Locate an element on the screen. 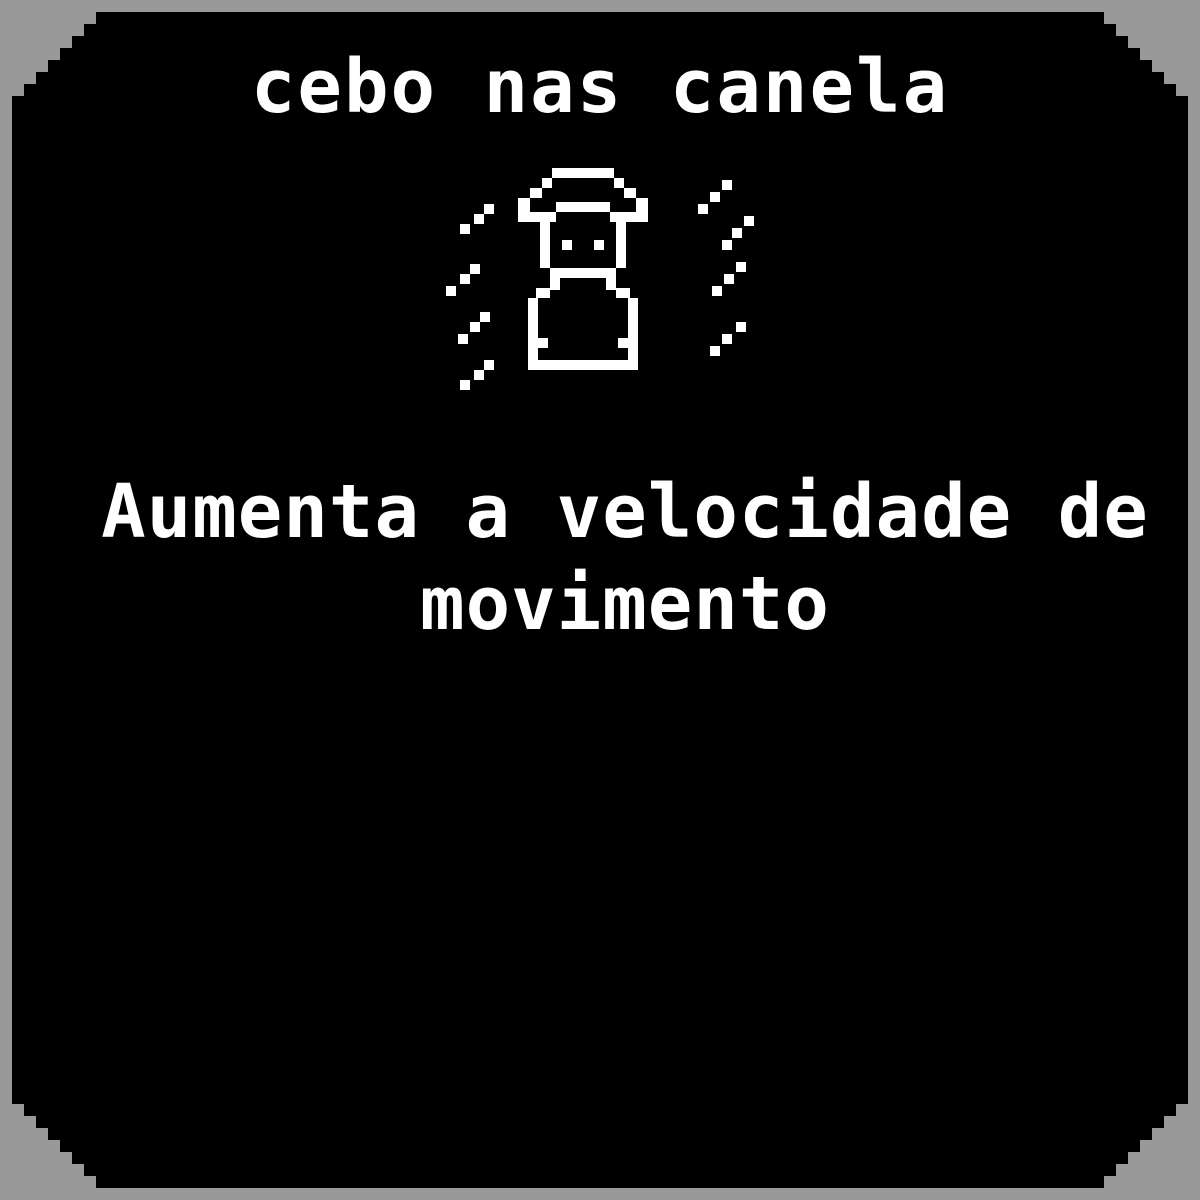 This screenshot has width=1200, height=1200. speed-lines-left is located at coordinates (470, 297).